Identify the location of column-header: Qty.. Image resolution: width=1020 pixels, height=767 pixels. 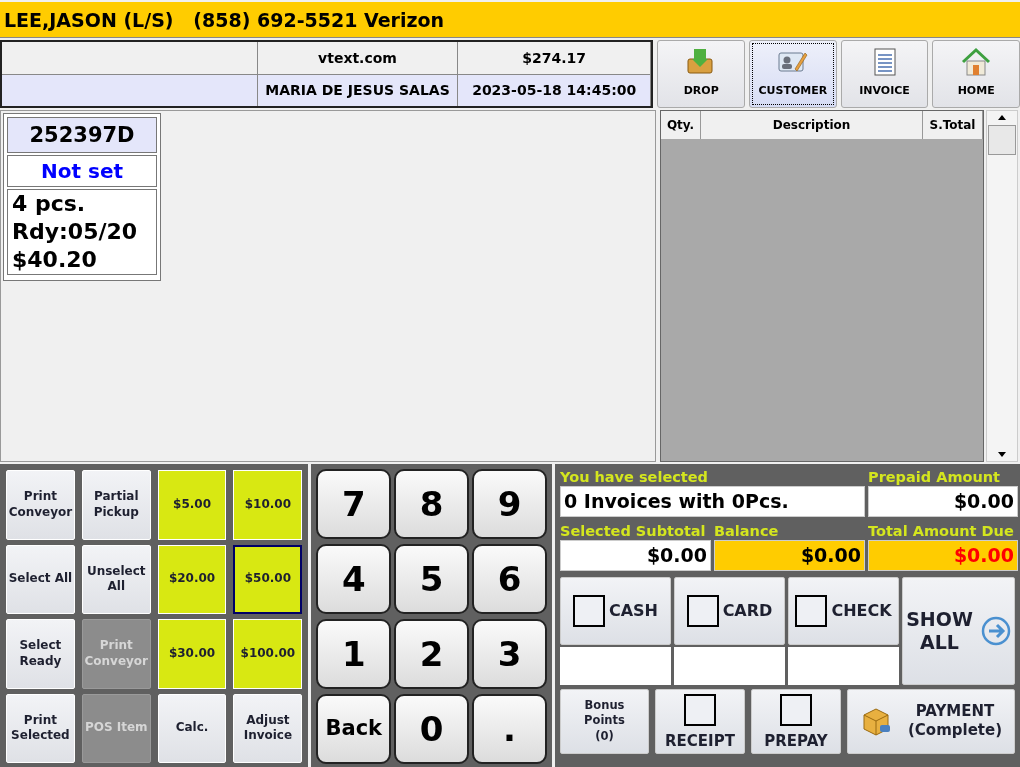
(681, 125).